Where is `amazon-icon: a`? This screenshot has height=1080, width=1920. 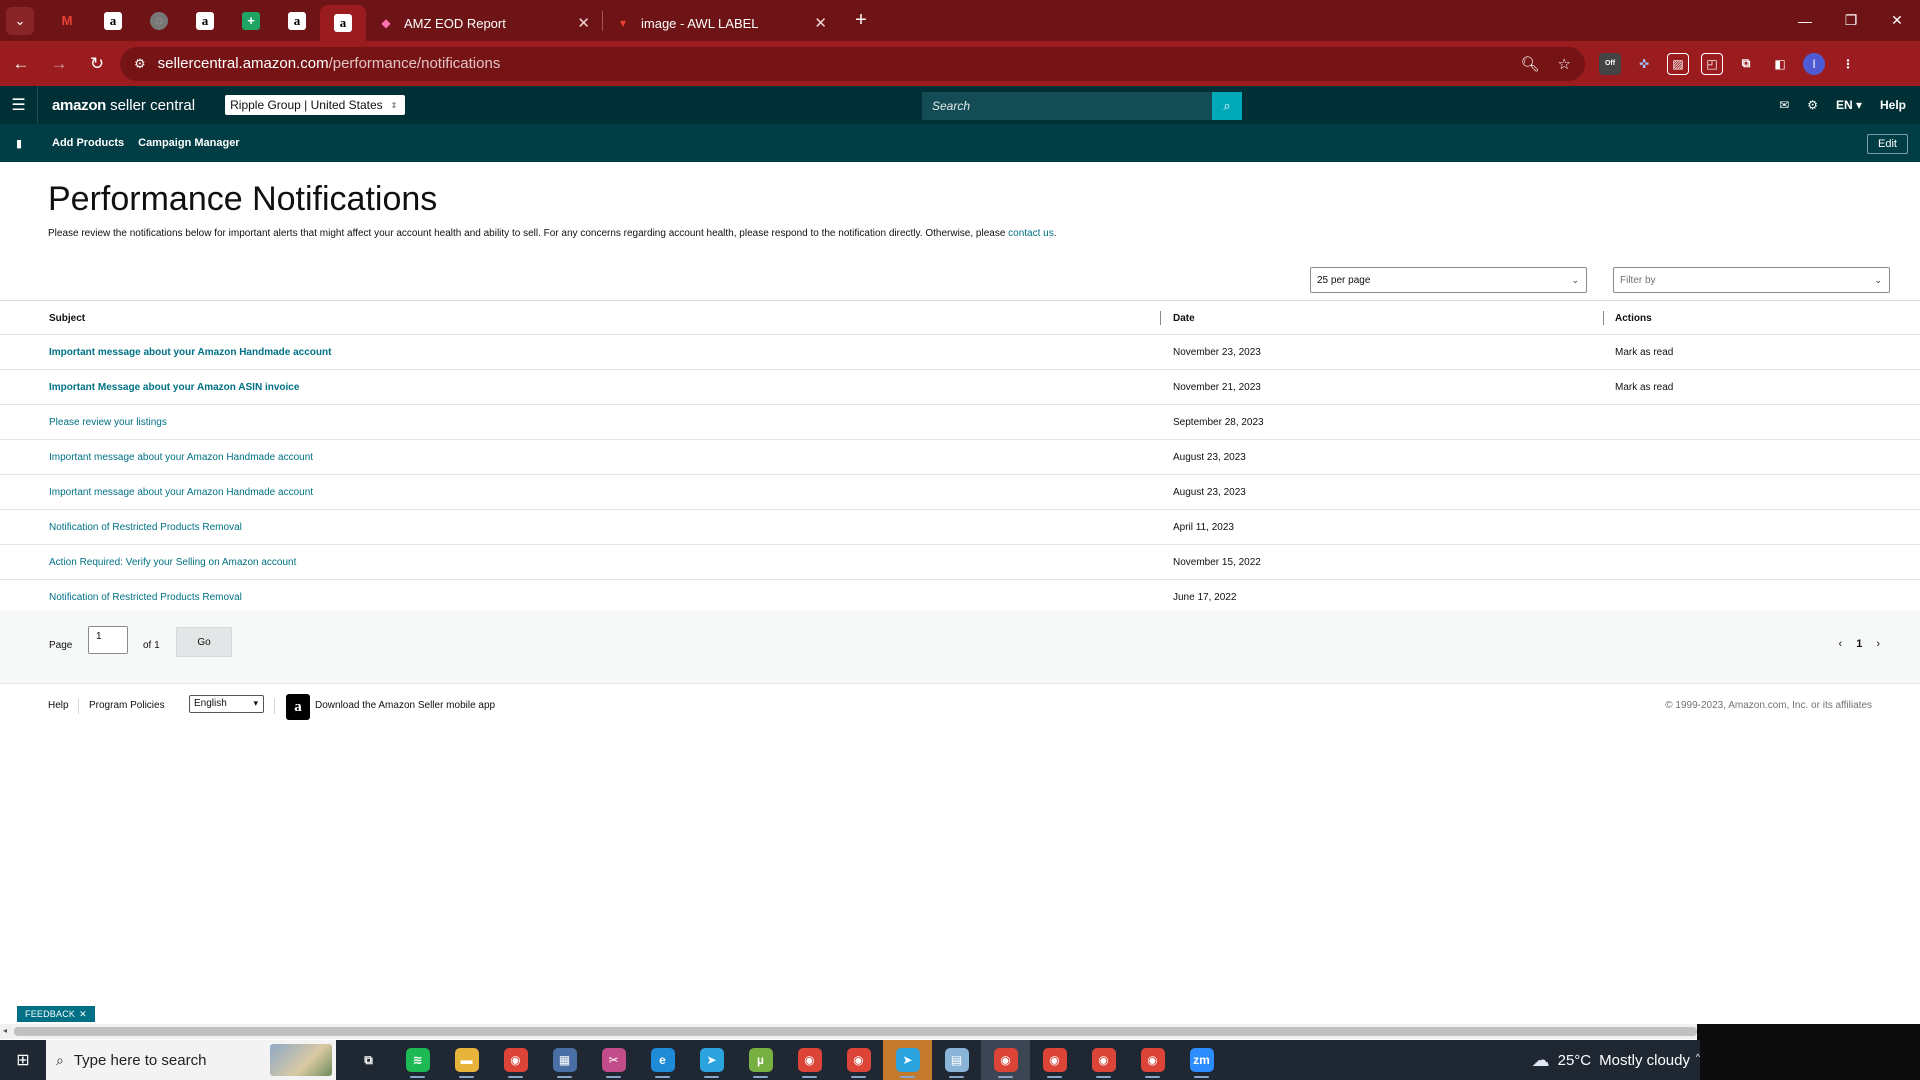
amazon-icon: a is located at coordinates (297, 20).